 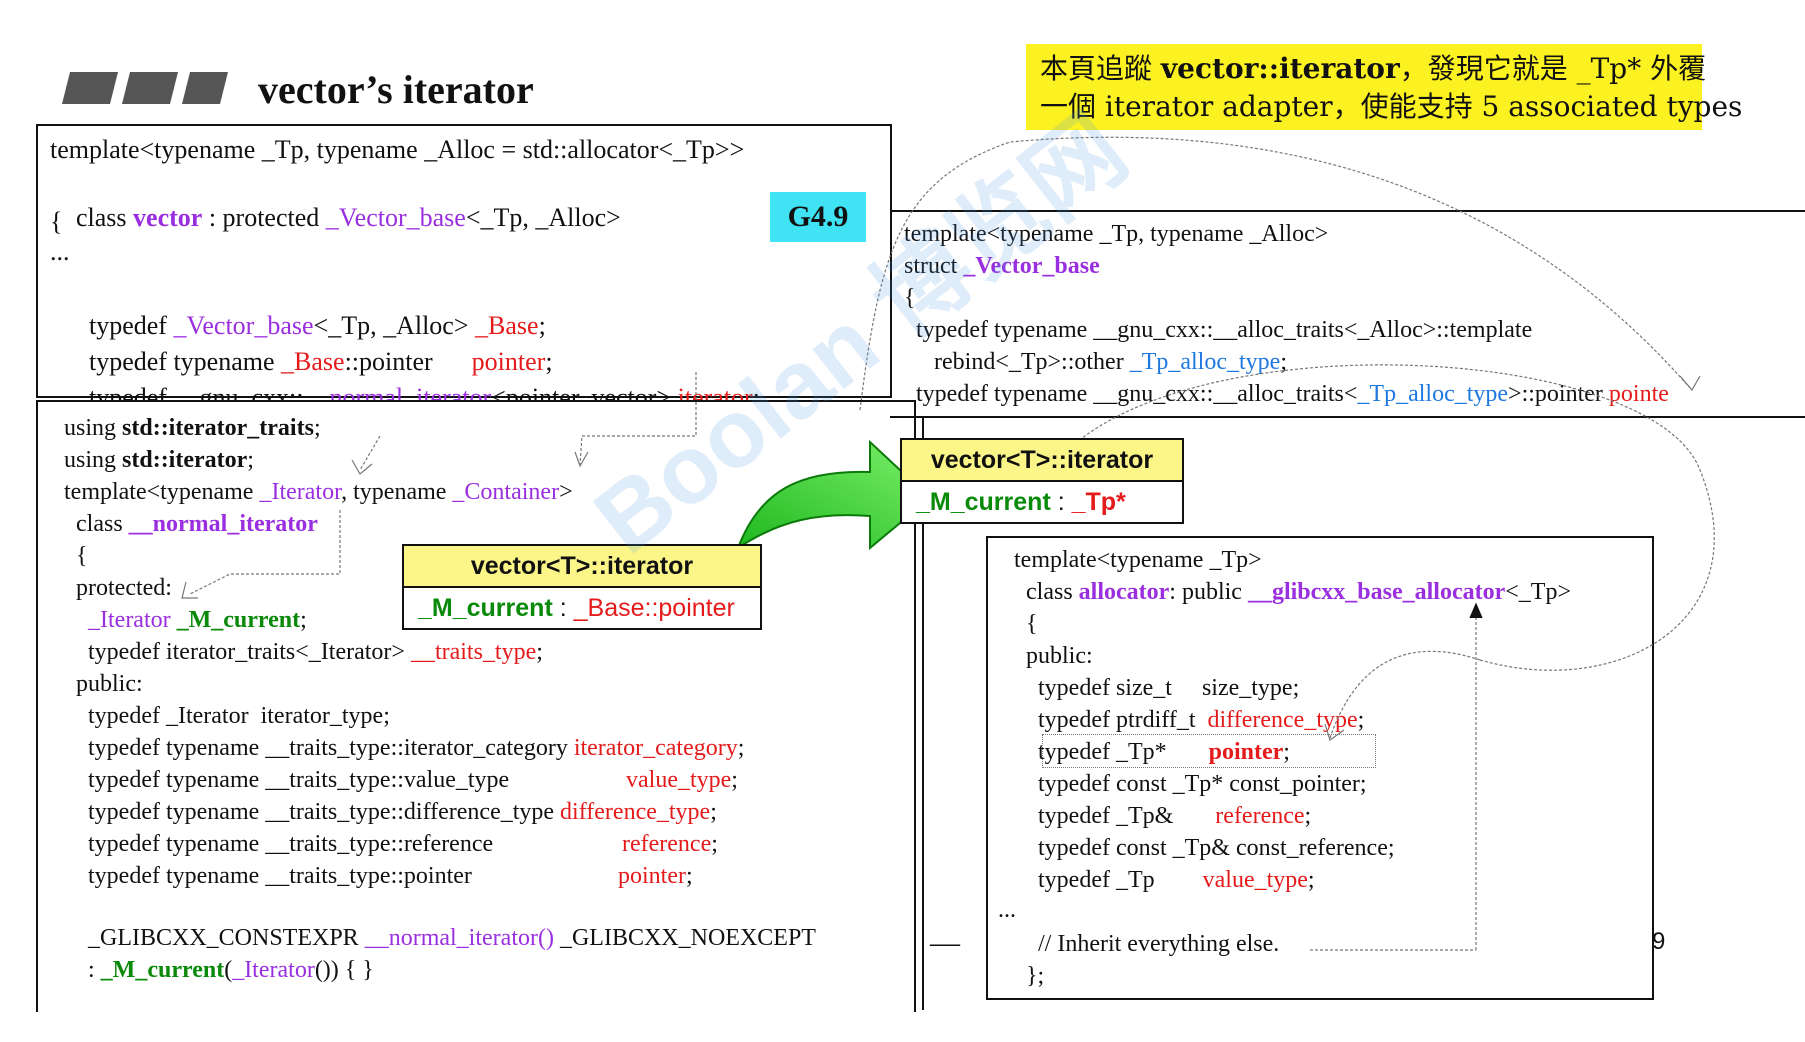 What do you see at coordinates (1373, 68) in the screenshot?
I see `note-line-1: 本頁追蹤 vector::iterator，發現它就是 _Tp* 外覆` at bounding box center [1373, 68].